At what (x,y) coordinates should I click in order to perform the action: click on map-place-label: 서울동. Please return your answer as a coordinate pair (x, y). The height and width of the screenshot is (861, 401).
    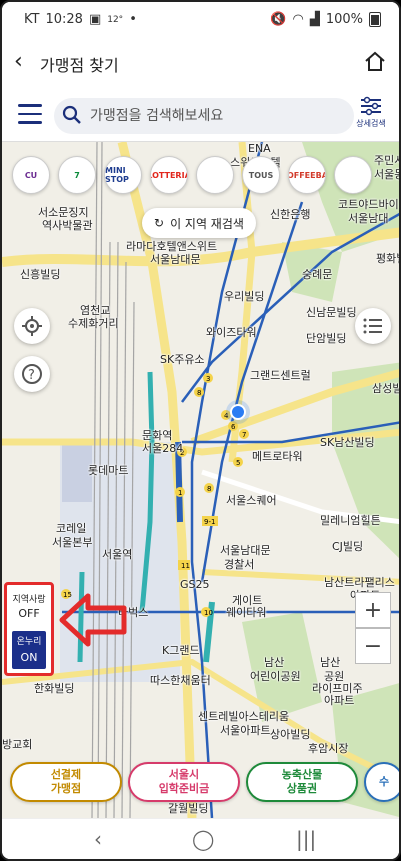
    Looking at the image, I should click on (386, 174).